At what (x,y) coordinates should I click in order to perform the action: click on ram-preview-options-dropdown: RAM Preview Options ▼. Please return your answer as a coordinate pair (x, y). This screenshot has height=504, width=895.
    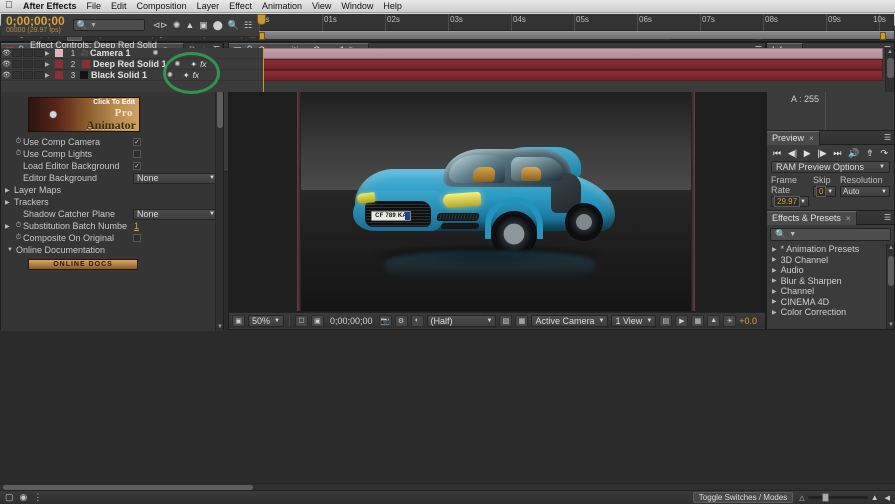
    Looking at the image, I should click on (830, 167).